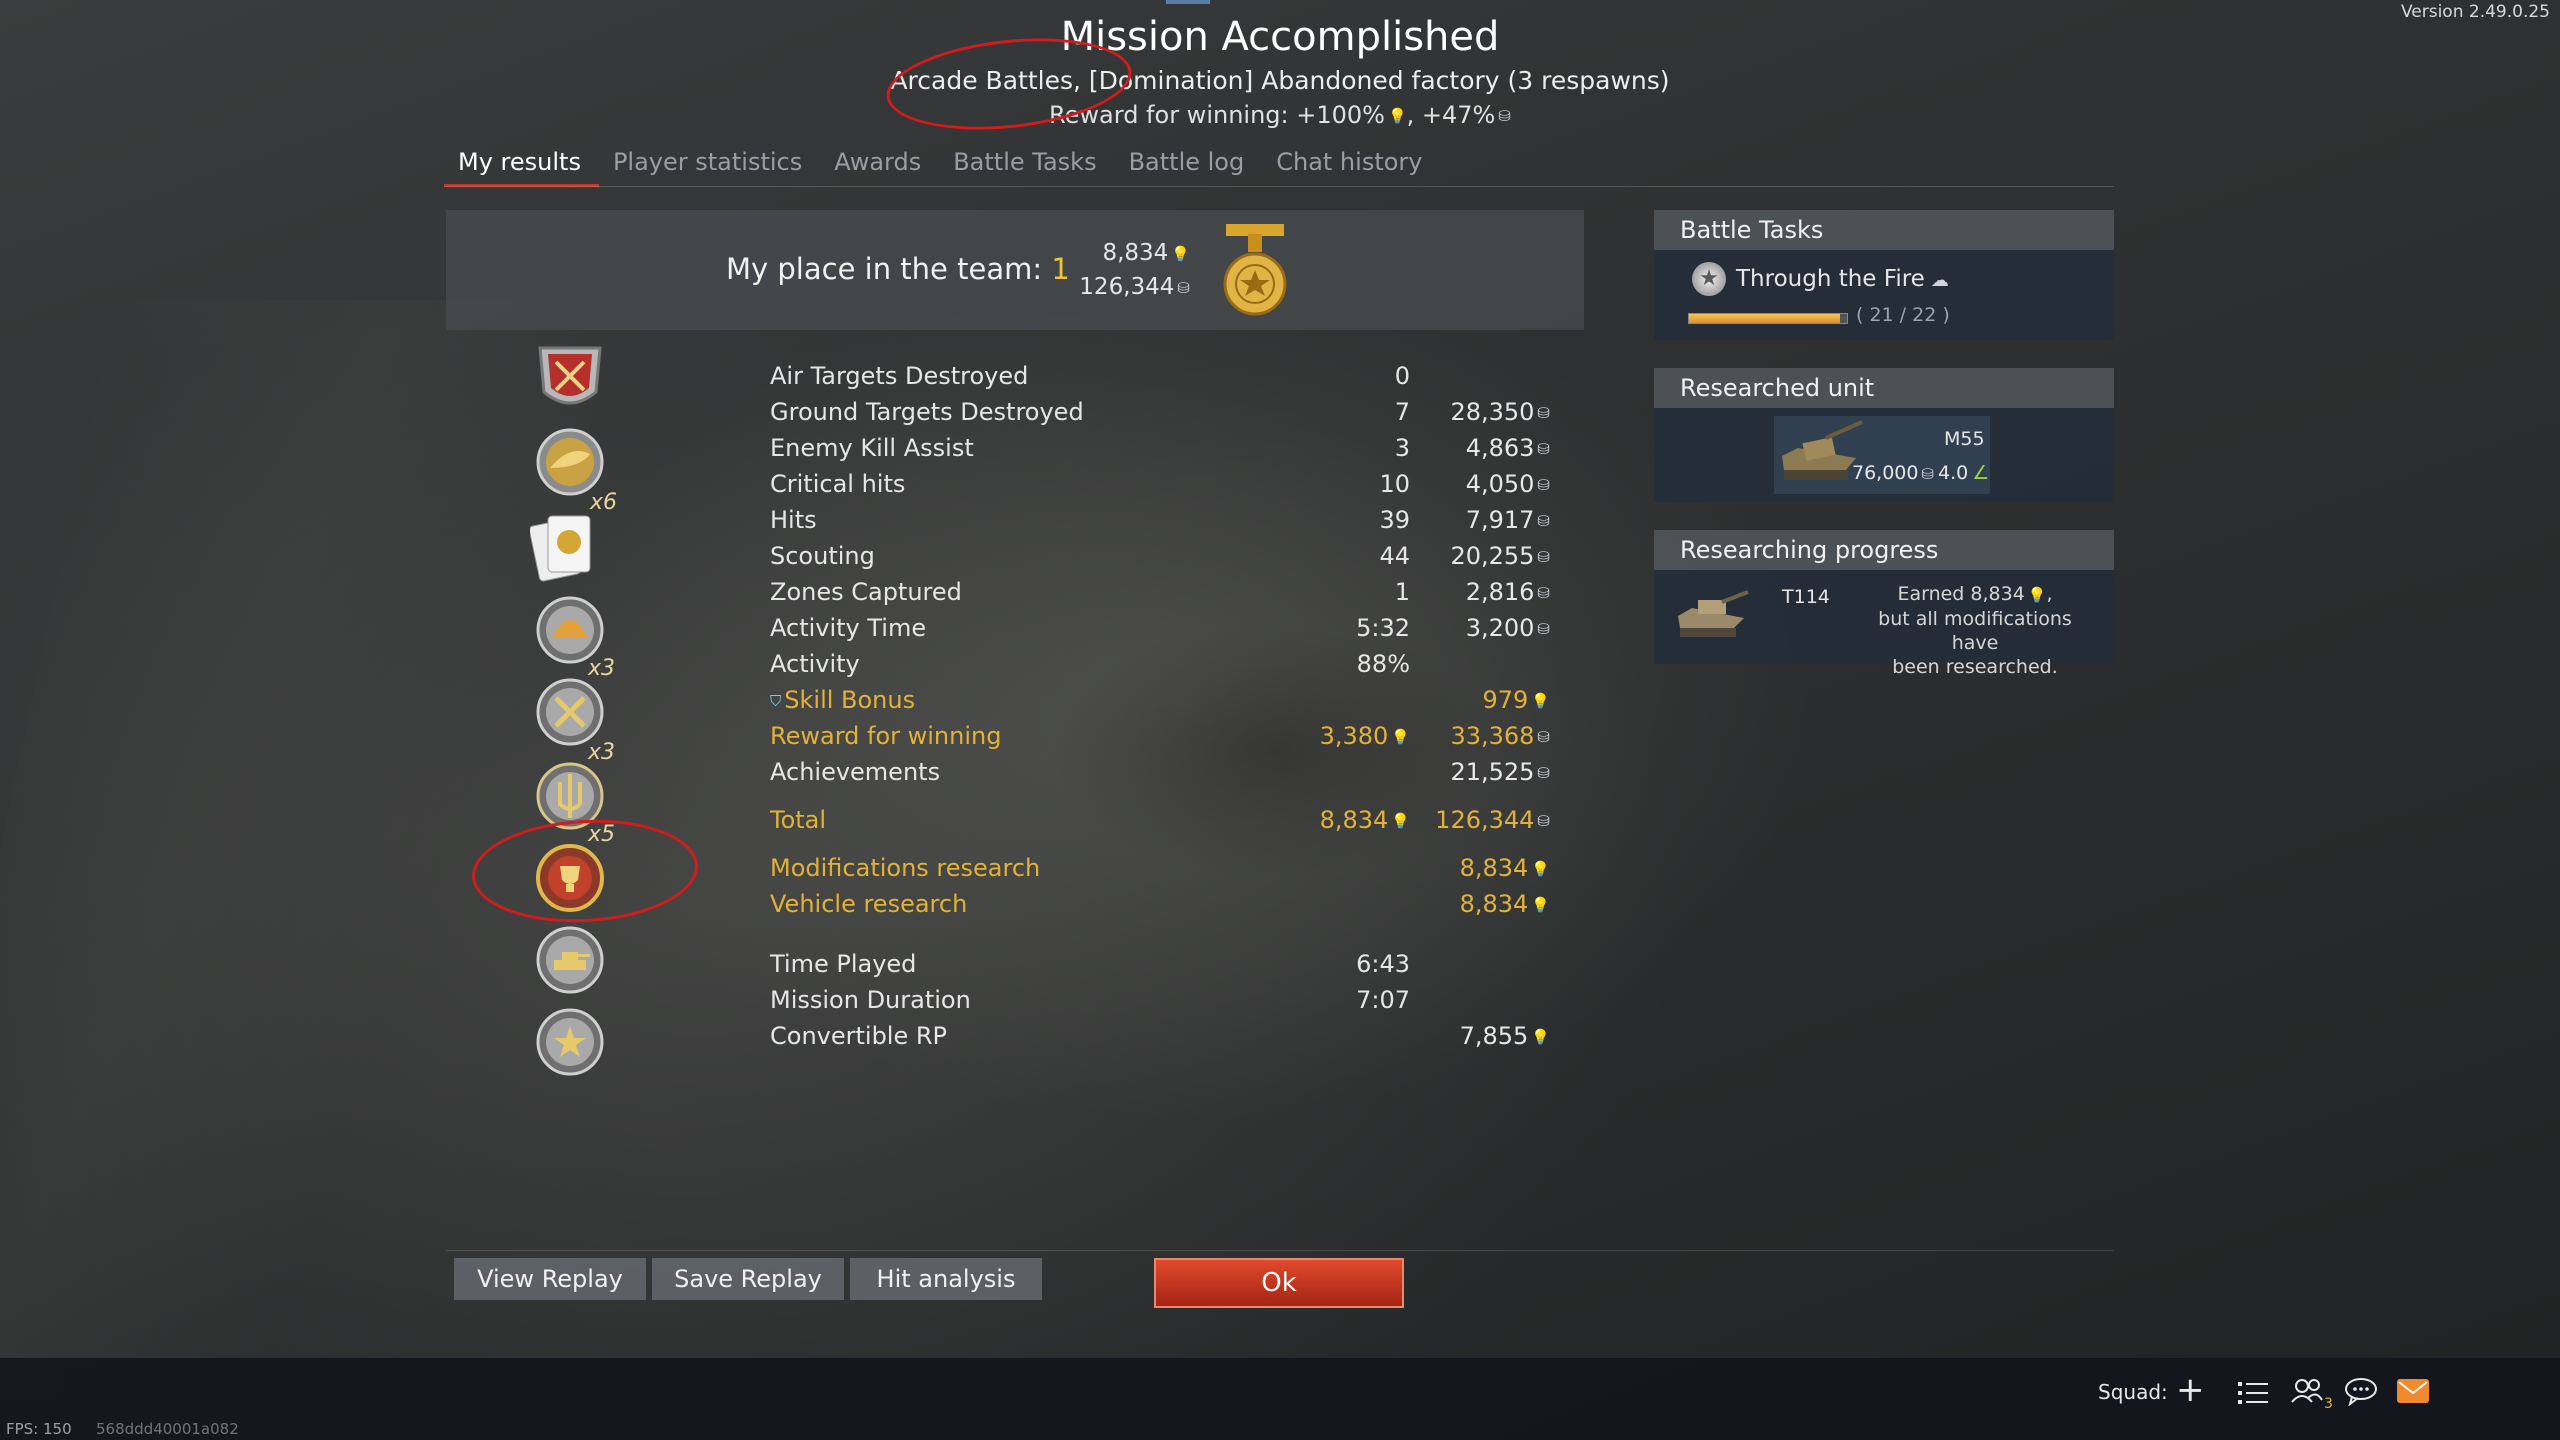 The width and height of the screenshot is (2560, 1440). What do you see at coordinates (570, 960) in the screenshot?
I see `tank-award-icon` at bounding box center [570, 960].